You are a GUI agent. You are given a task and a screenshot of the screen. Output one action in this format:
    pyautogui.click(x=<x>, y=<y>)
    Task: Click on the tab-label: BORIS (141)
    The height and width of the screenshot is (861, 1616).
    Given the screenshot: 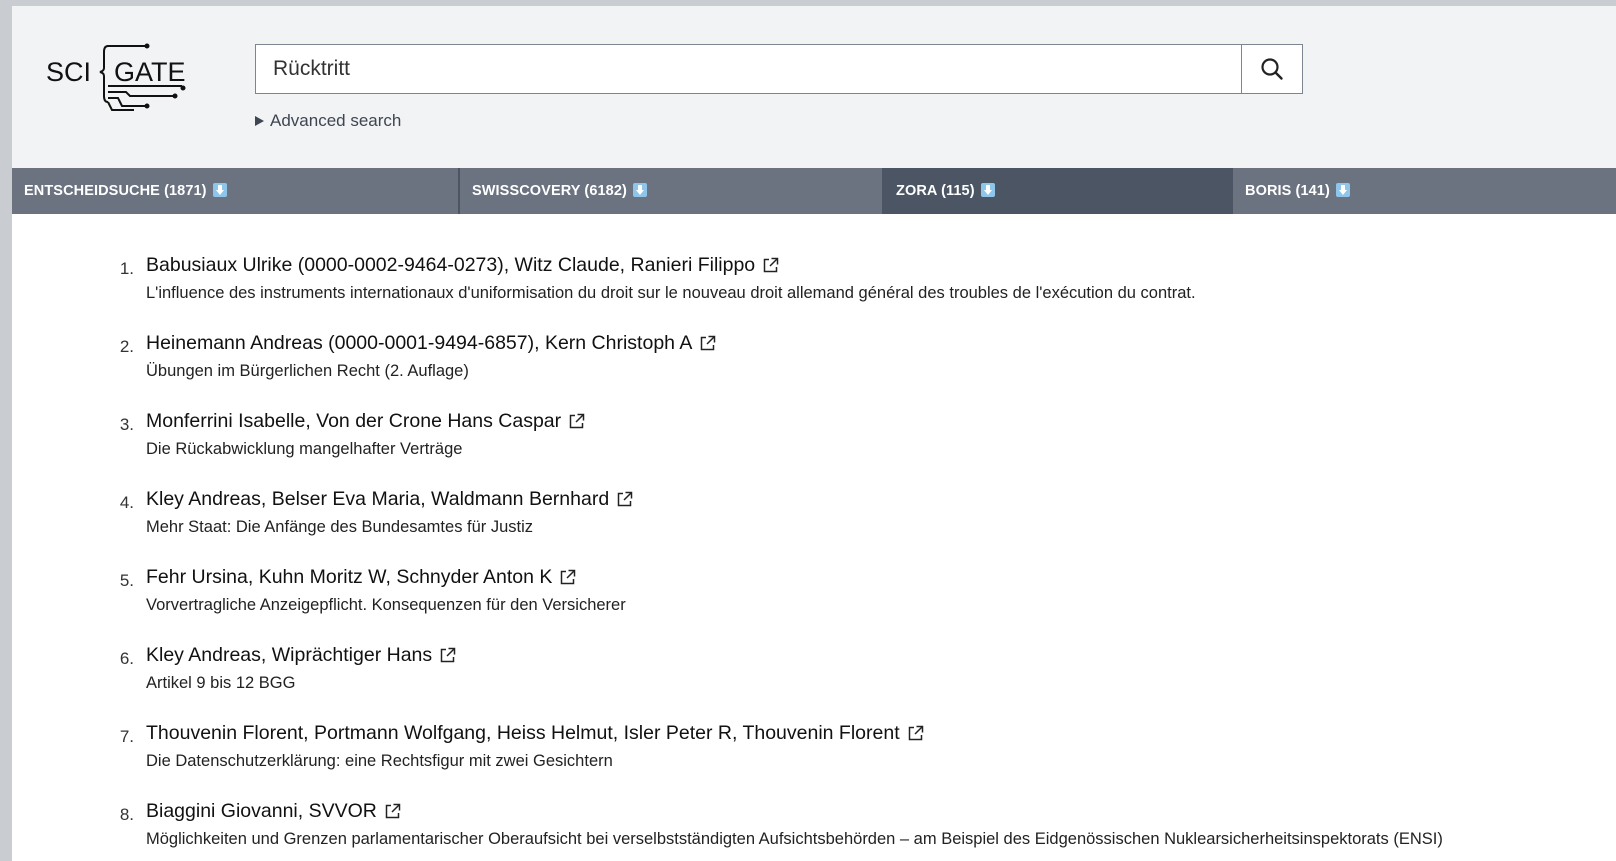 What is the action you would take?
    pyautogui.click(x=1287, y=191)
    